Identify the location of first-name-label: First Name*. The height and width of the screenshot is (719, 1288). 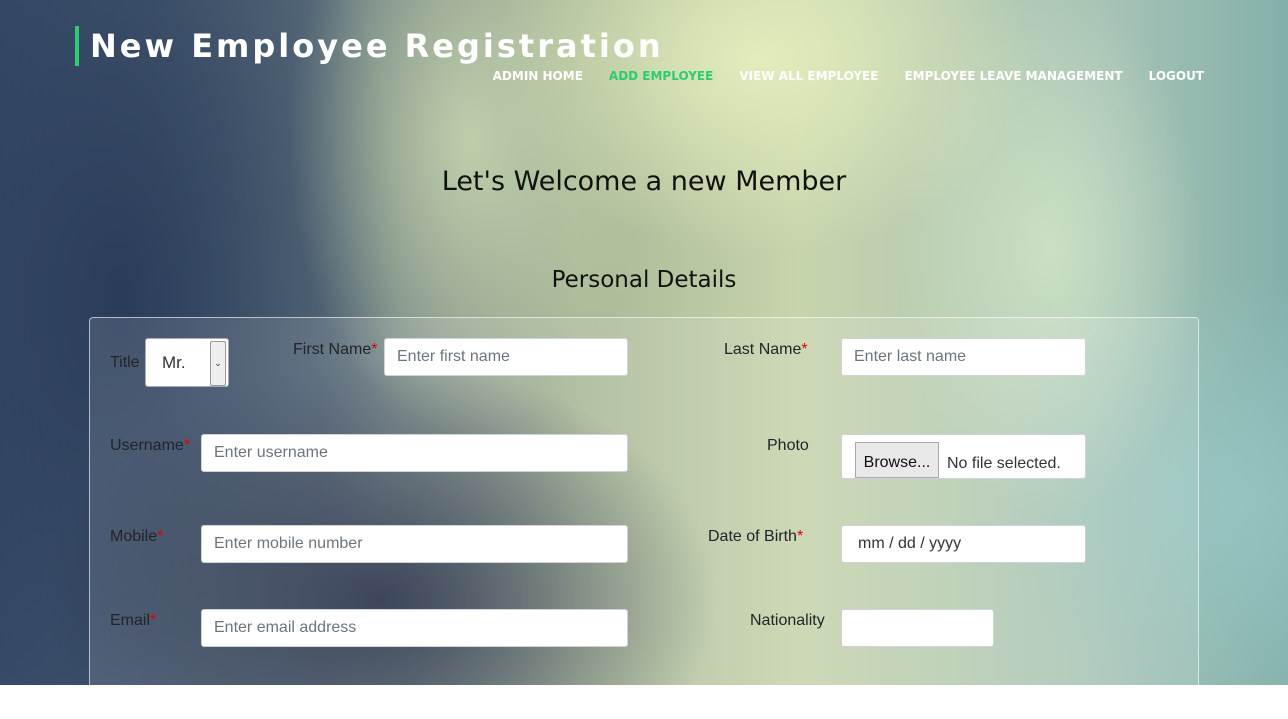
(335, 350).